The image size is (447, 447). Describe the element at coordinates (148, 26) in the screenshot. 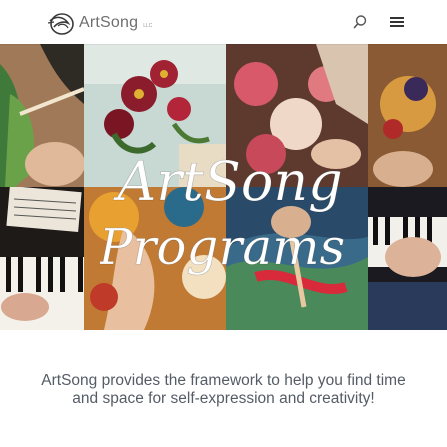

I see `logo-suffix: LLC` at that location.